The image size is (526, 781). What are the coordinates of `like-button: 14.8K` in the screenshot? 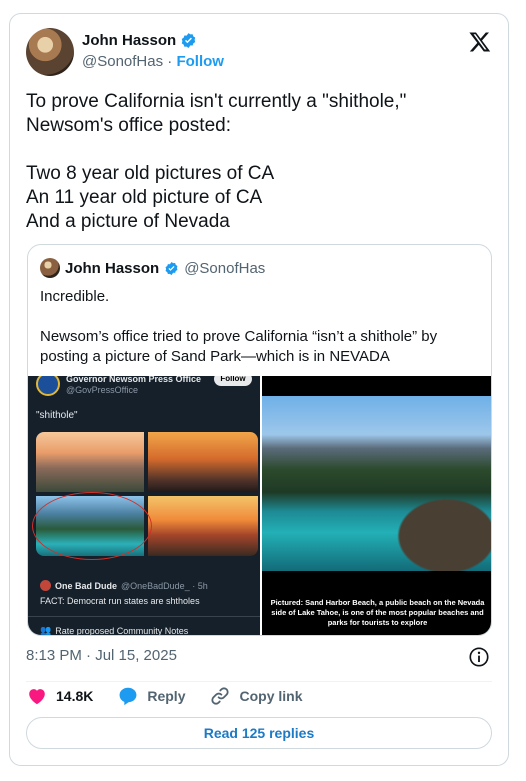 It's located at (59, 696).